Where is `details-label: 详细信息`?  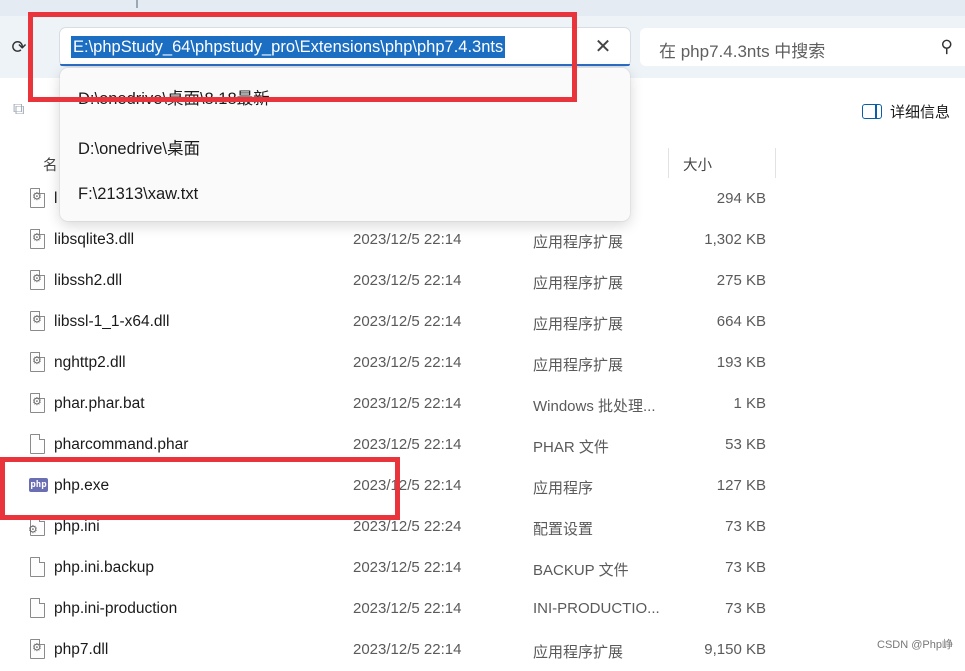
details-label: 详细信息 is located at coordinates (920, 112).